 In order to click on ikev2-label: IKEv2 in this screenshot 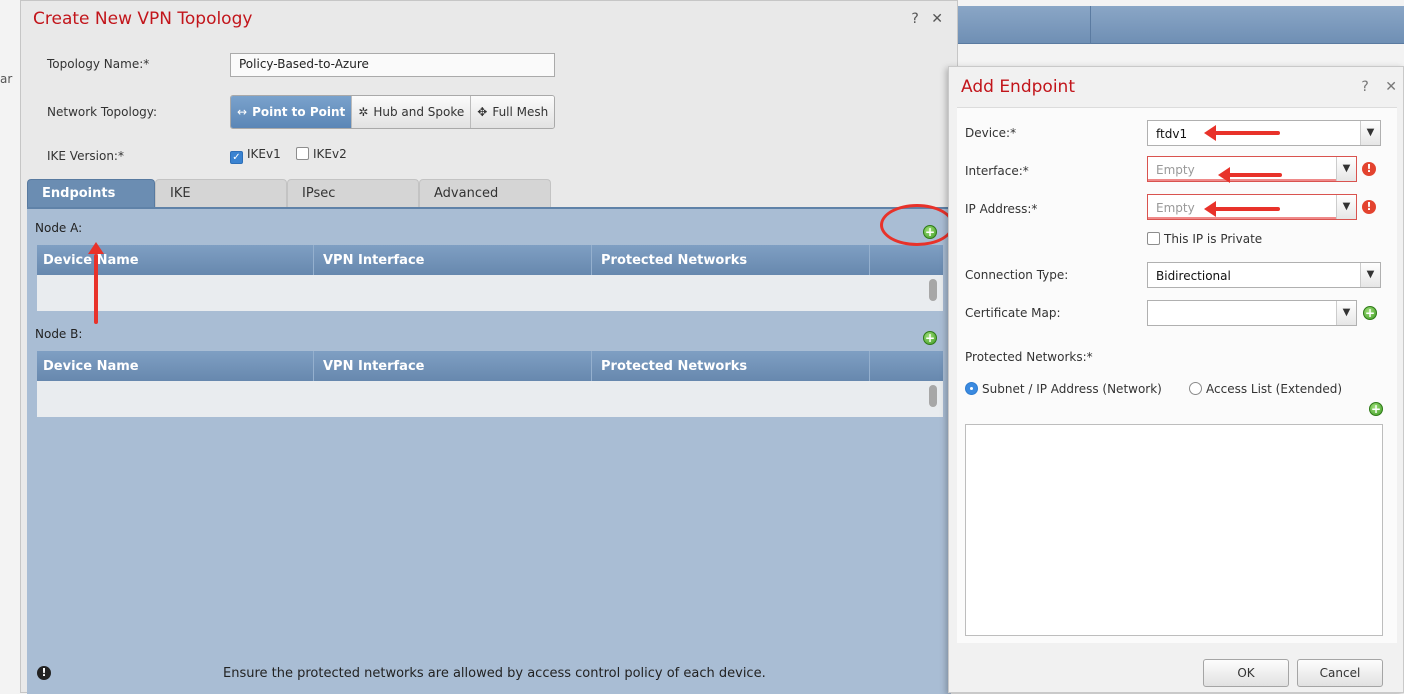, I will do `click(330, 154)`.